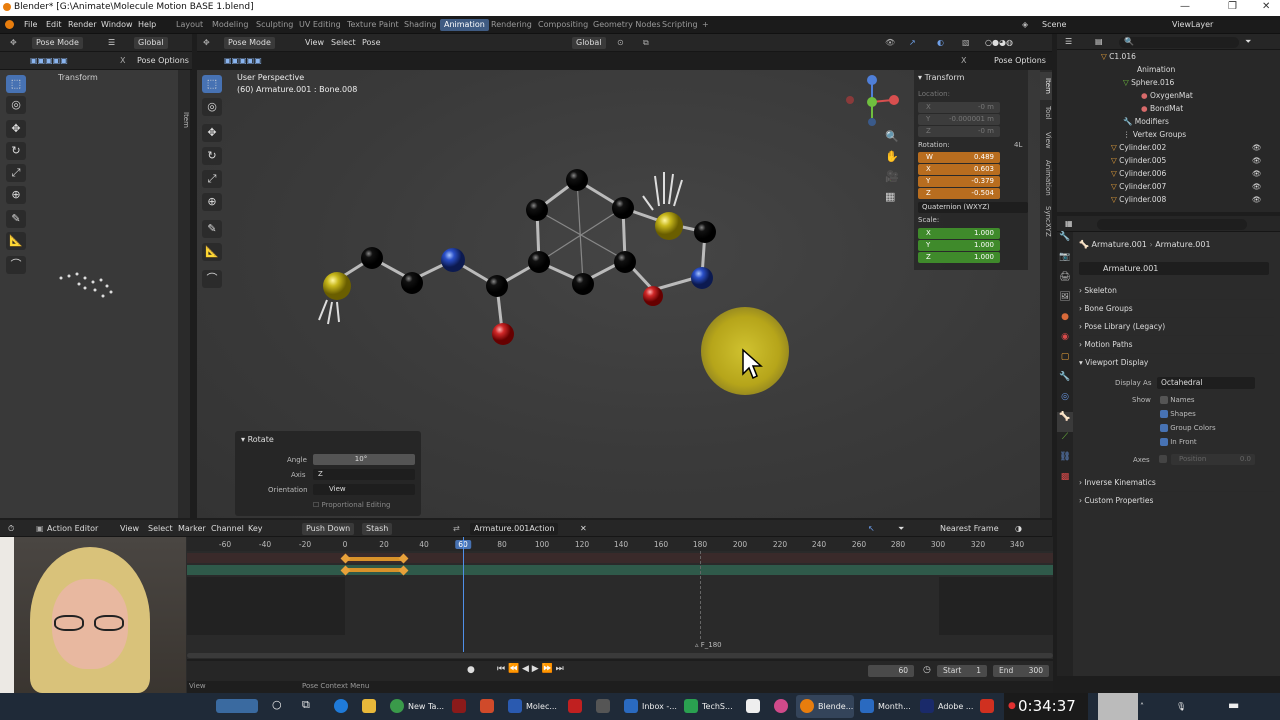 The height and width of the screenshot is (720, 1280). What do you see at coordinates (1020, 60) in the screenshot?
I see `viewport-pose-options: Pose Options` at bounding box center [1020, 60].